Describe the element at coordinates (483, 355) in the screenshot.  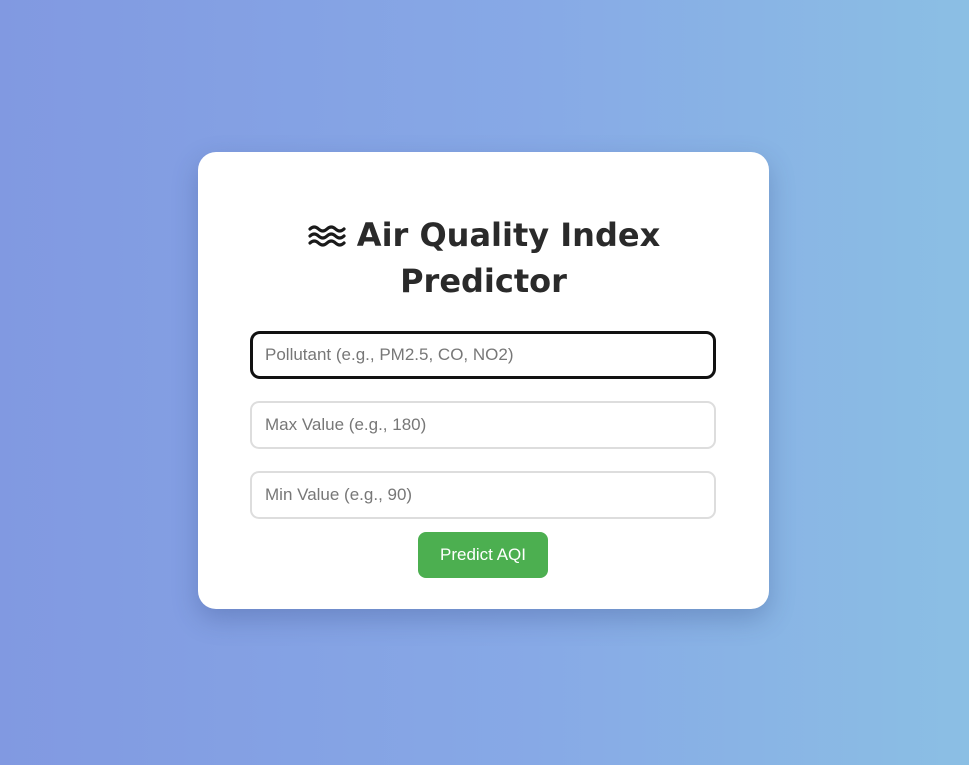
I see `pollutant-input` at that location.